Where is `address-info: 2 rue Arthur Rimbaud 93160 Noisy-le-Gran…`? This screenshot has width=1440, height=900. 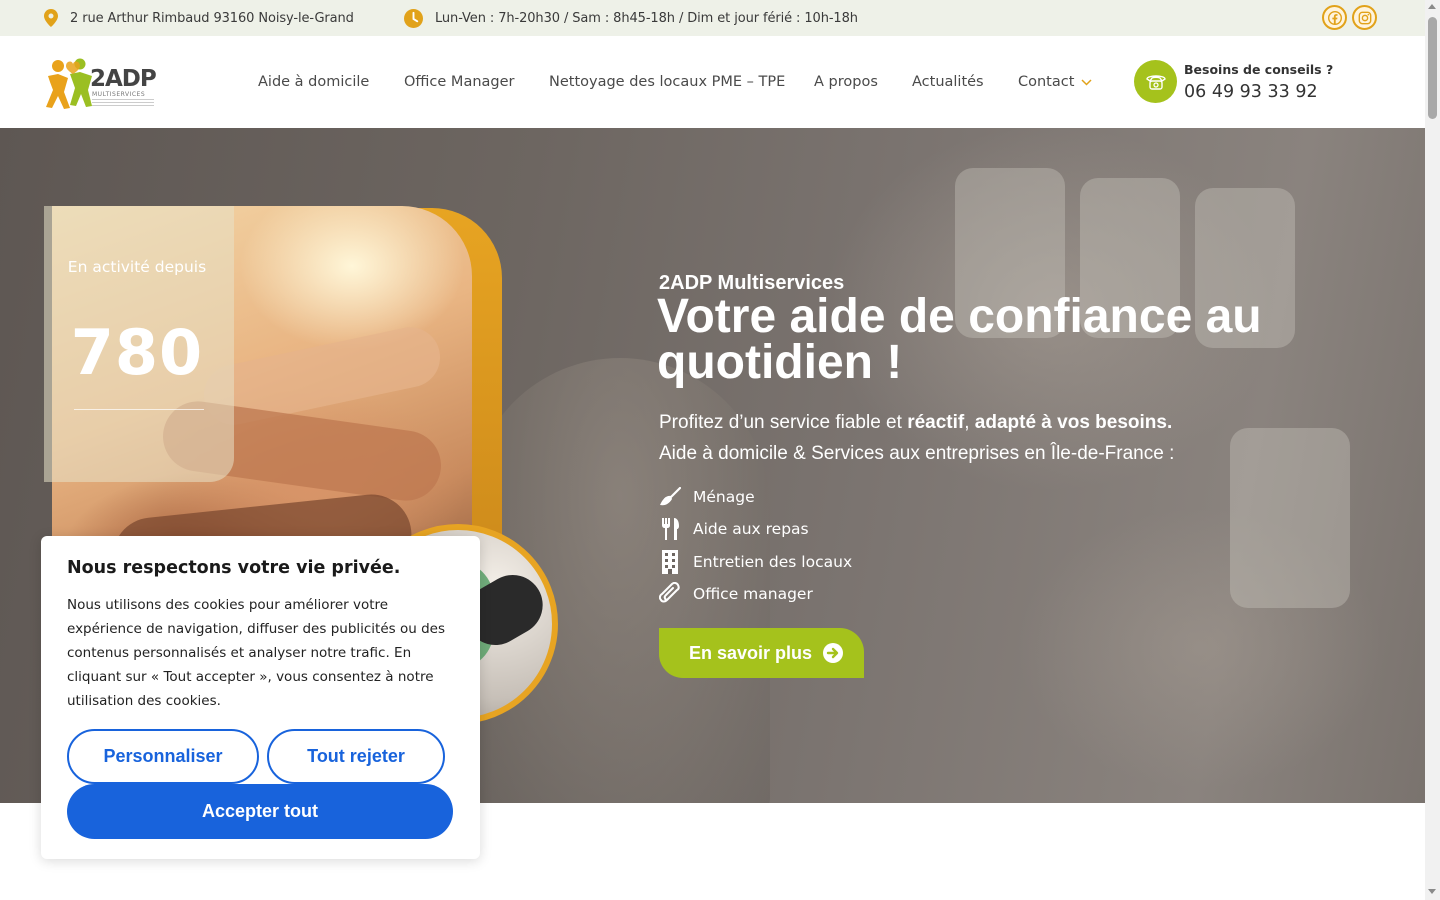 address-info: 2 rue Arthur Rimbaud 93160 Noisy-le-Gran… is located at coordinates (199, 18).